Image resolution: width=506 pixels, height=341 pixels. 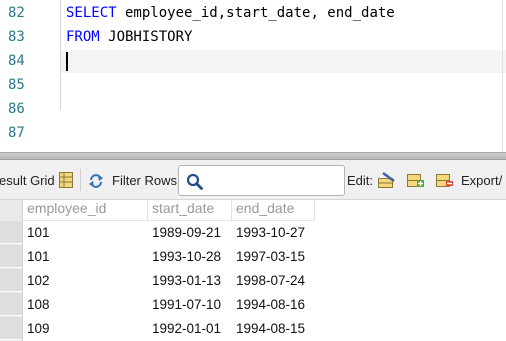 What do you see at coordinates (186, 232) in the screenshot?
I see `cell-start-date: 1989-09-21` at bounding box center [186, 232].